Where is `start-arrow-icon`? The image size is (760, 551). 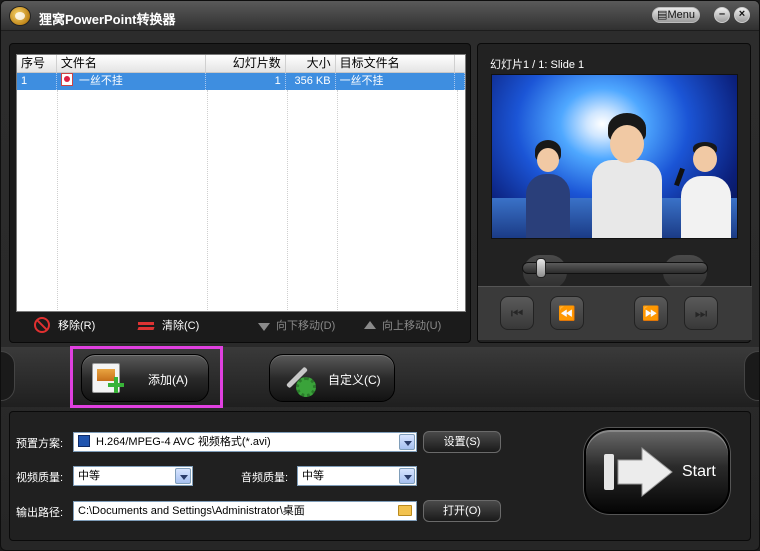 start-arrow-icon is located at coordinates (638, 472).